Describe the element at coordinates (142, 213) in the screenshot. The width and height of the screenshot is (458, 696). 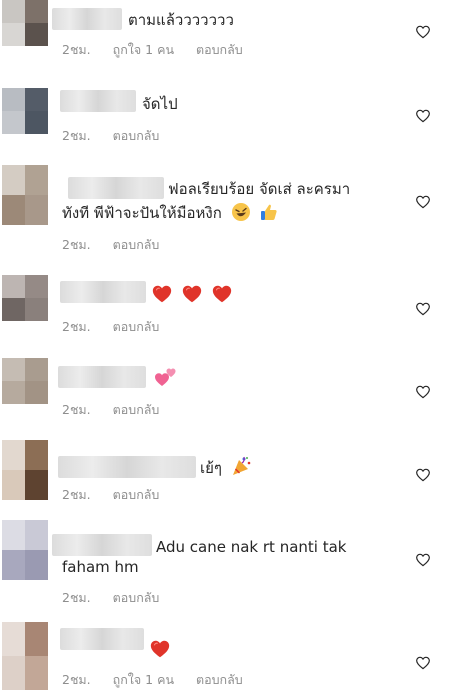
I see `comment-text-line2-label: ทังที พีฟ้าจะปันให้มือหงิก` at that location.